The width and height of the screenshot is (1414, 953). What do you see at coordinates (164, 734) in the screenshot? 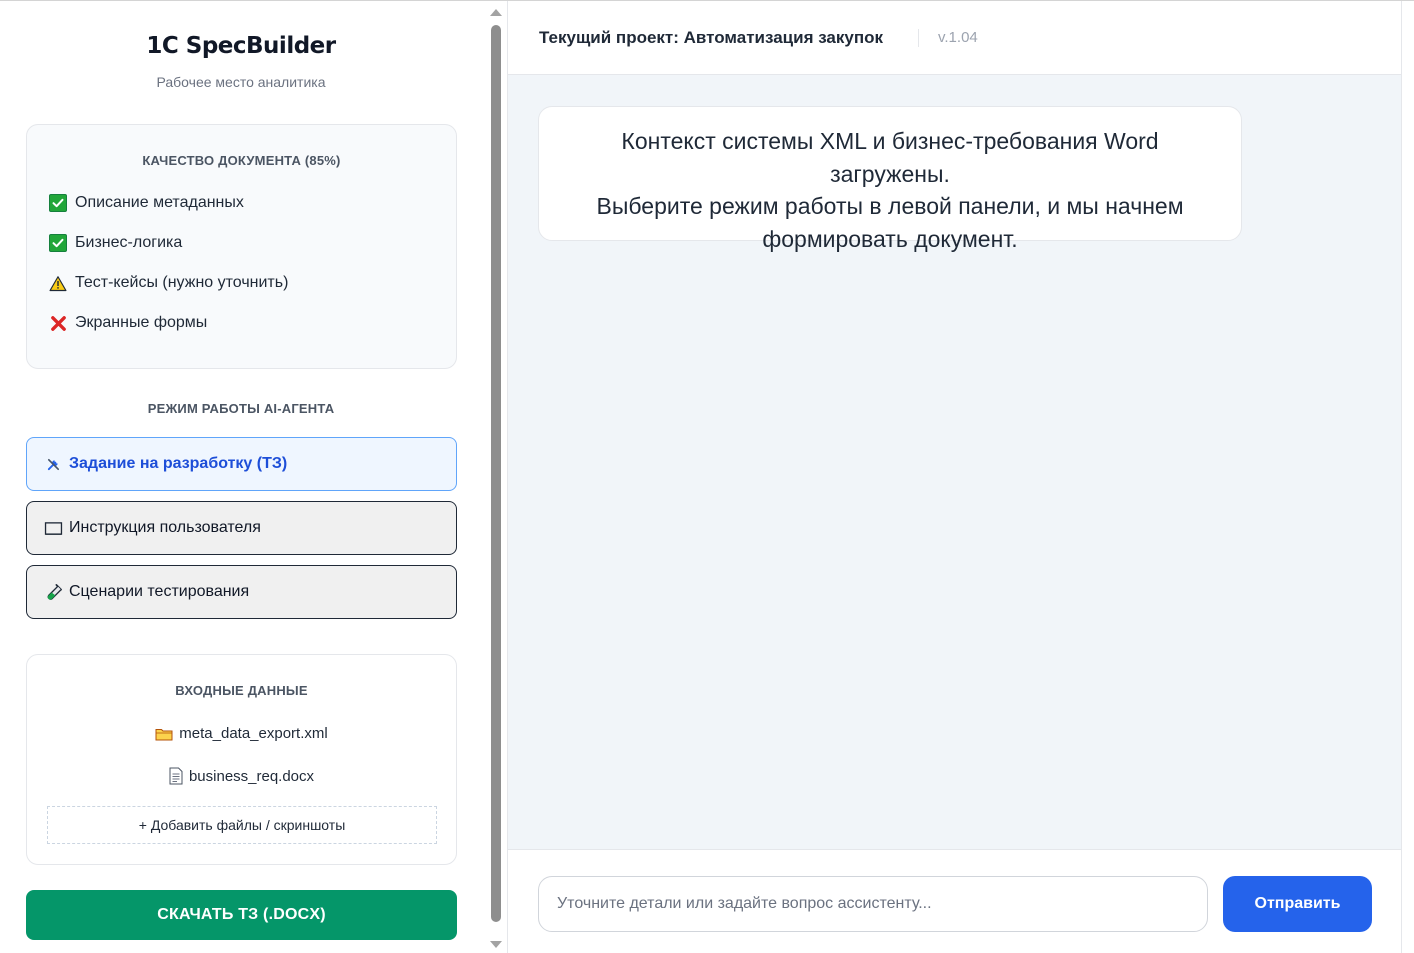
I see `folder-icon` at bounding box center [164, 734].